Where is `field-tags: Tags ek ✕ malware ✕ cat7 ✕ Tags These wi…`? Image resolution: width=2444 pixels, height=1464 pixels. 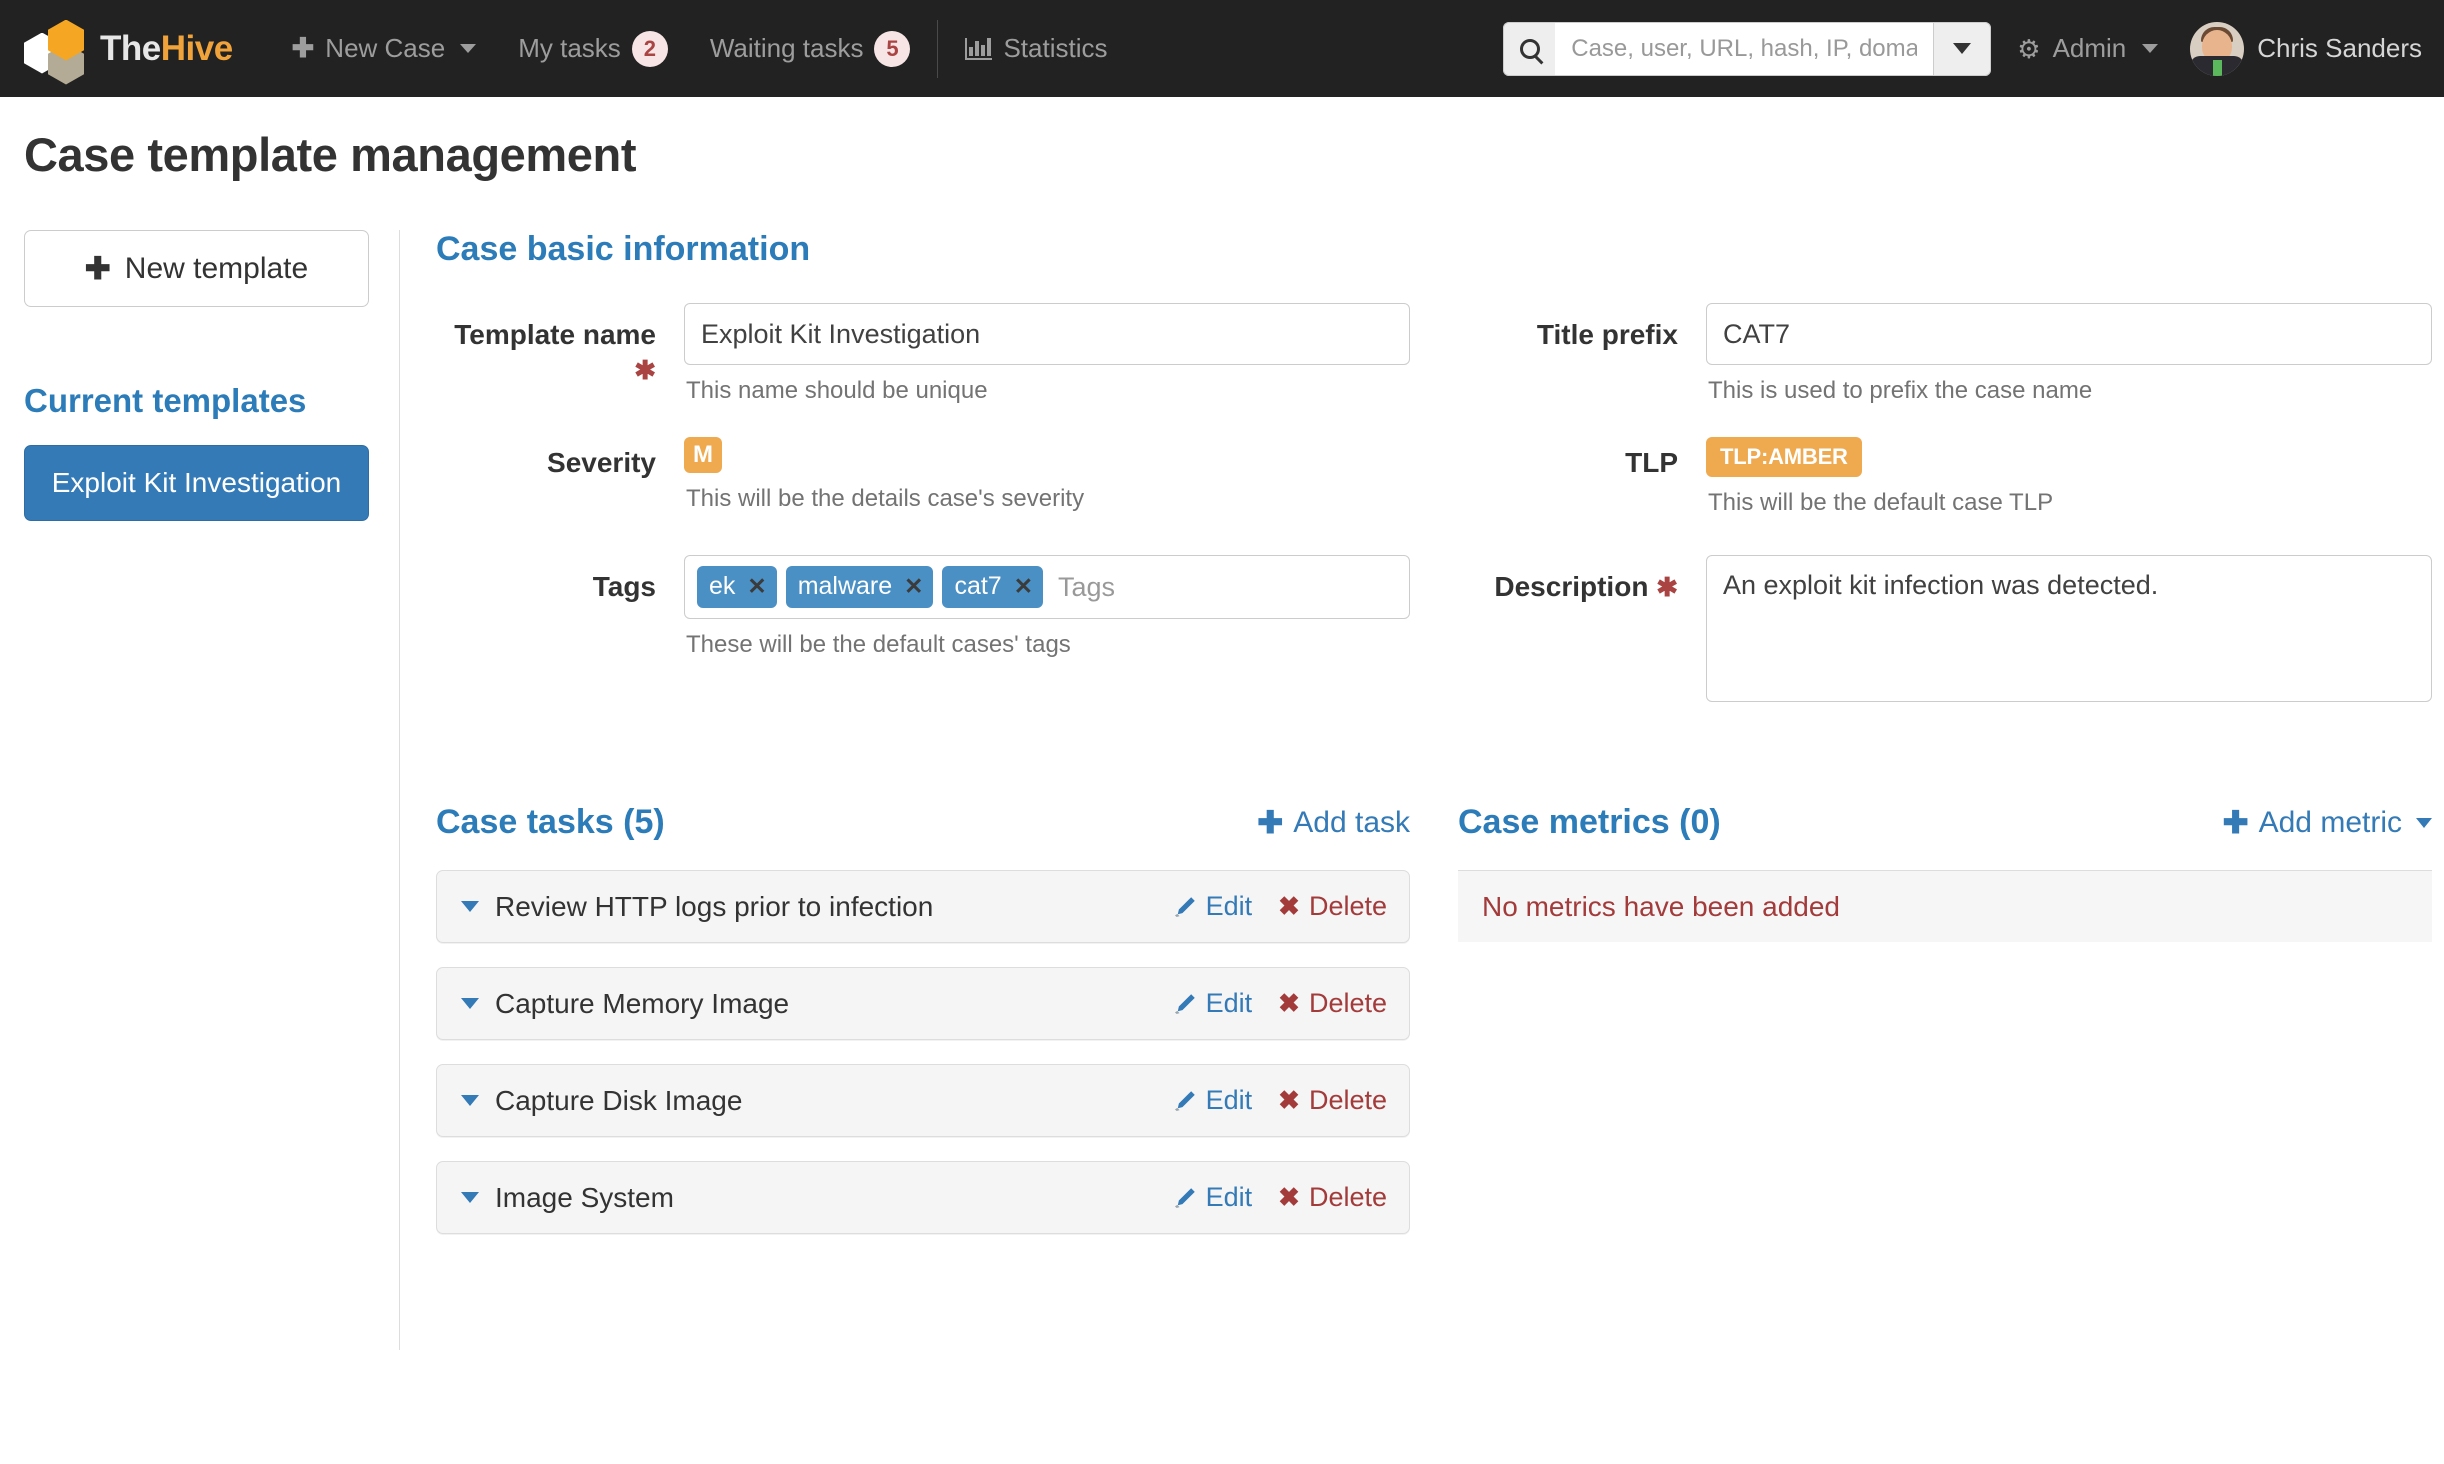
field-tags: Tags ek ✕ malware ✕ cat7 ✕ Tags These wi… is located at coordinates (923, 607).